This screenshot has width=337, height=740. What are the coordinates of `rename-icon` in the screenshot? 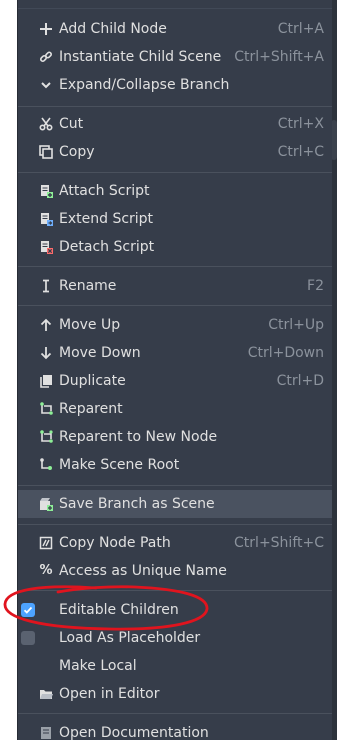 It's located at (46, 286).